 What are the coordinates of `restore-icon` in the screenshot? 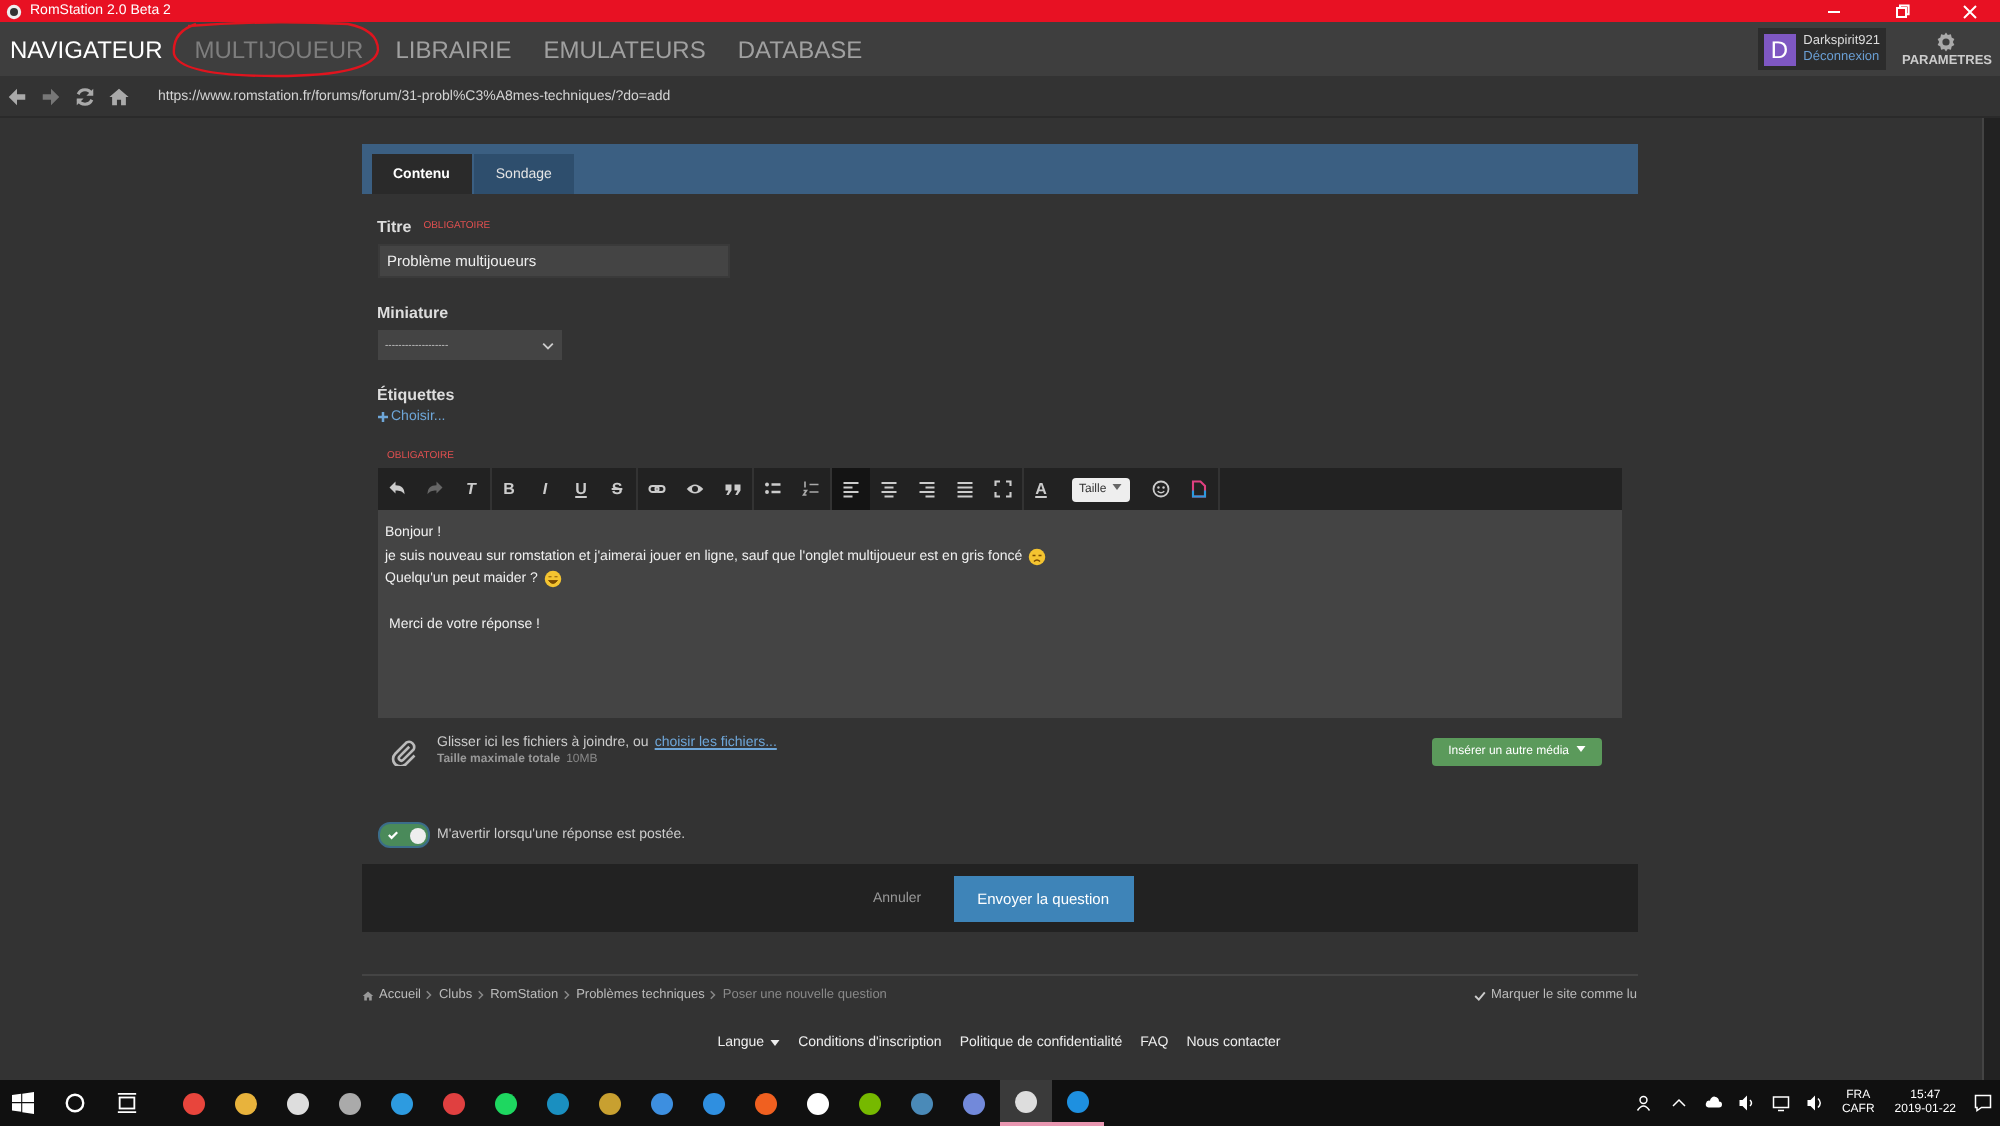 It's located at (1902, 11).